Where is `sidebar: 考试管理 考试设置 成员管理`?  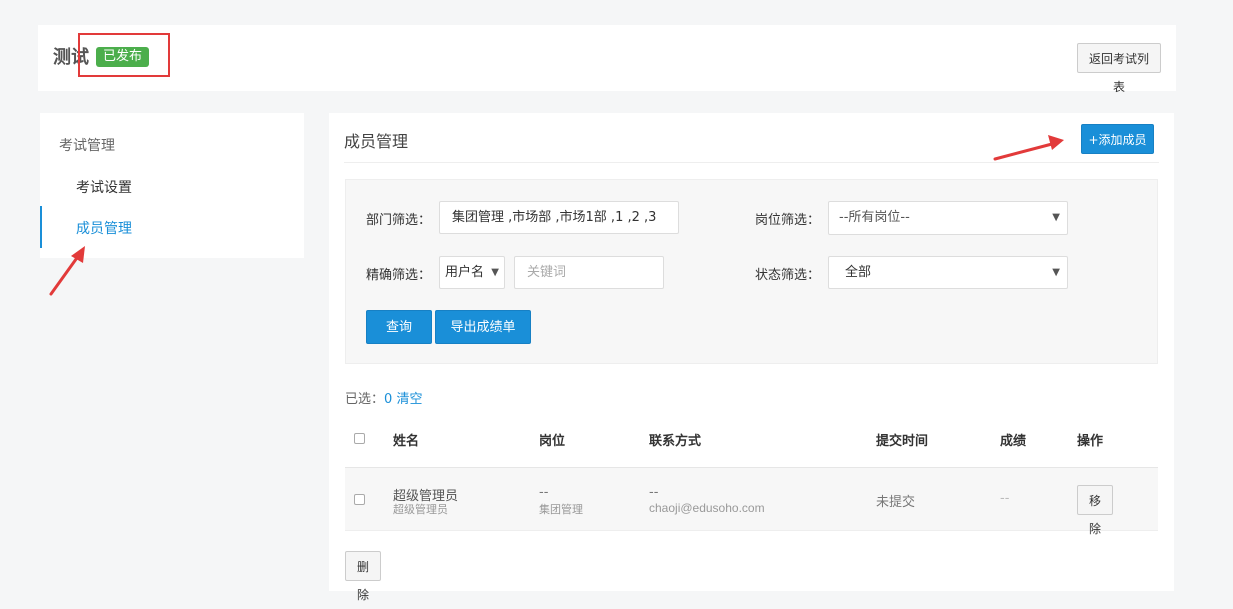 sidebar: 考试管理 考试设置 成员管理 is located at coordinates (172, 185).